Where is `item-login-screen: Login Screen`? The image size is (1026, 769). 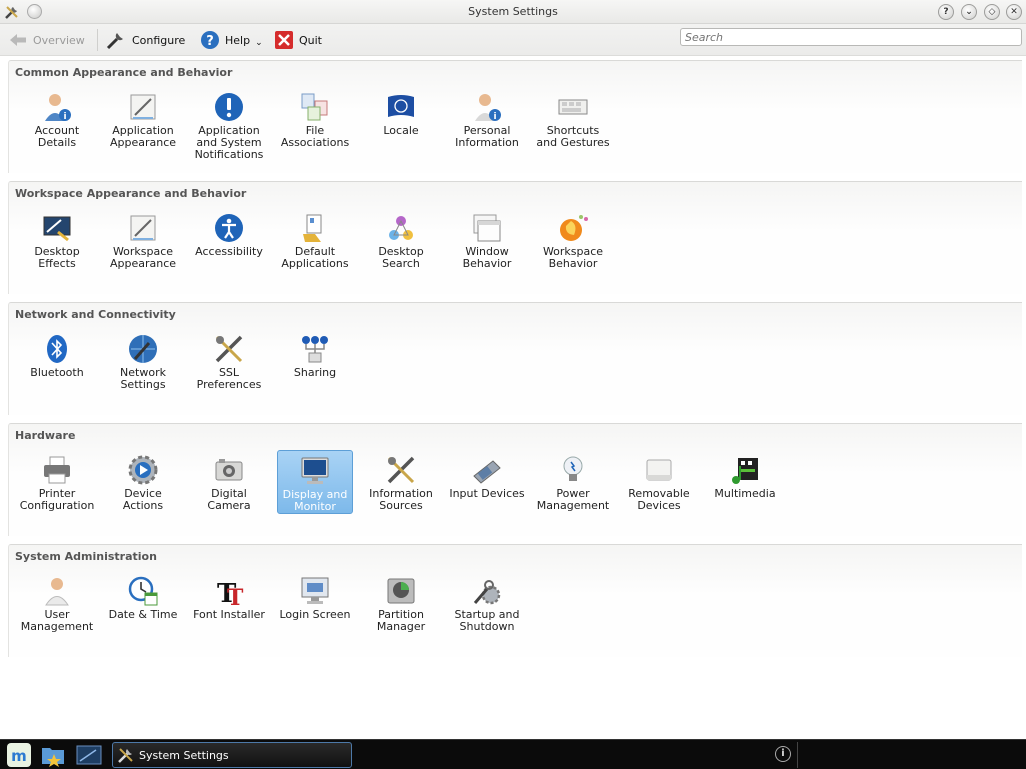
item-login-screen: Login Screen is located at coordinates (315, 603).